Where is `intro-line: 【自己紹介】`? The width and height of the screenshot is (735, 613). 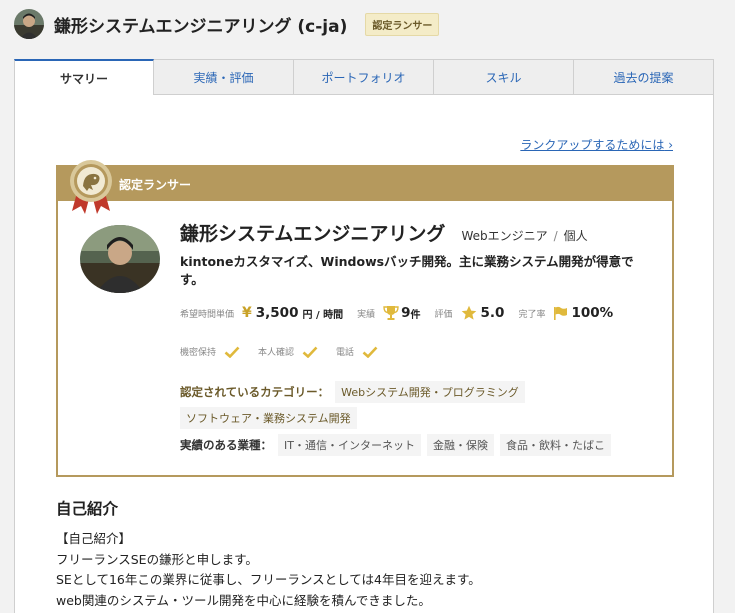 intro-line: 【自己紹介】 is located at coordinates (94, 538).